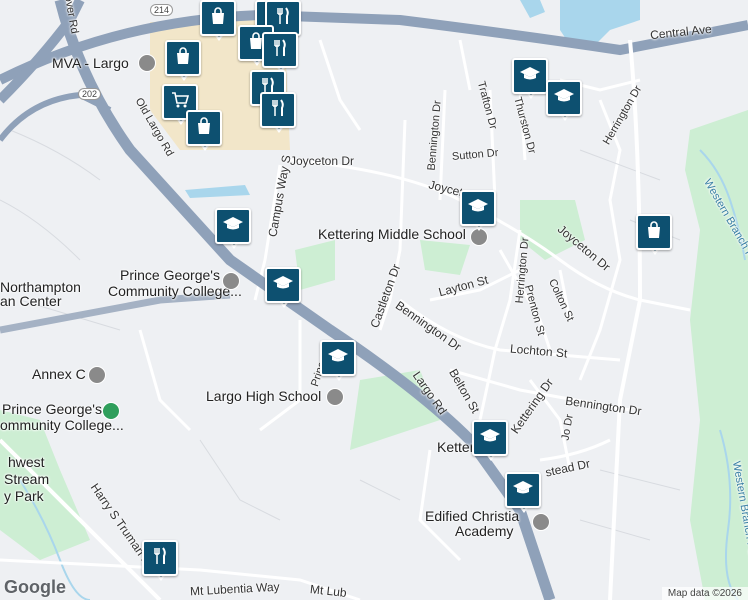 Image resolution: width=748 pixels, height=600 pixels. What do you see at coordinates (111, 411) in the screenshot?
I see `park-poi-icon` at bounding box center [111, 411].